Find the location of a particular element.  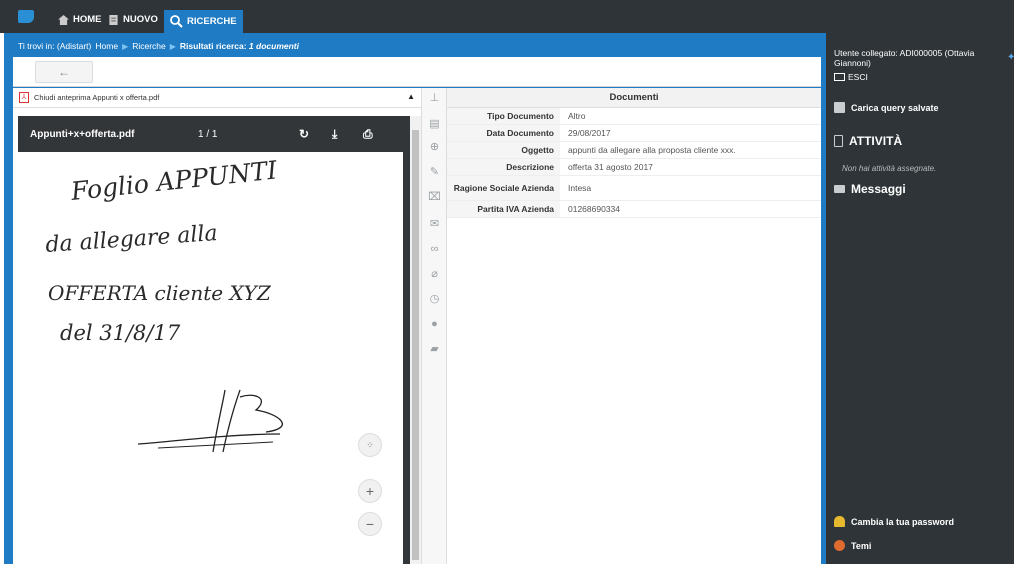

delete-icon: ⌧ is located at coordinates (434, 197).